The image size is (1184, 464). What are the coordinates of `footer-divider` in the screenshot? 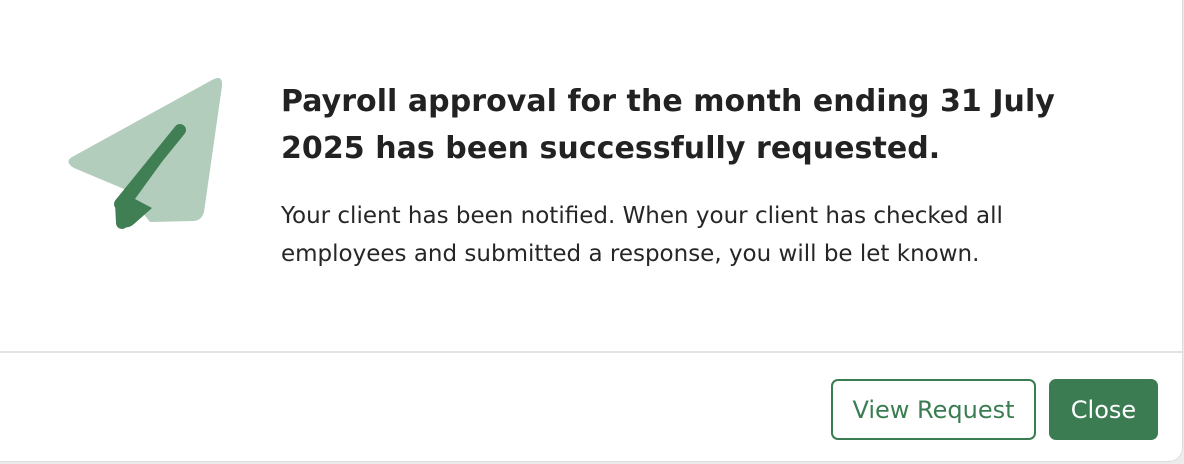 It's located at (591, 352).